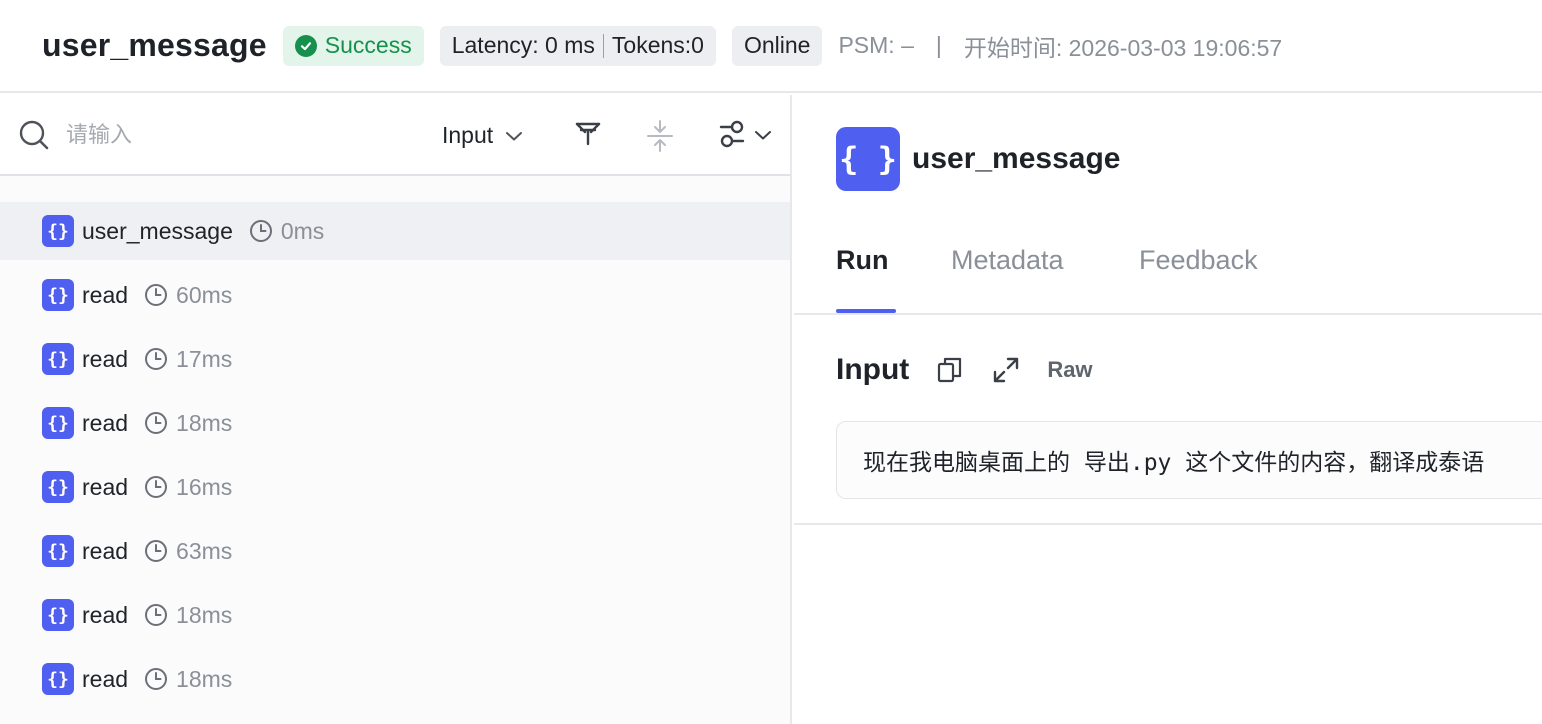 The height and width of the screenshot is (724, 1542). I want to click on tree-node: {} read 16ms, so click(395, 487).